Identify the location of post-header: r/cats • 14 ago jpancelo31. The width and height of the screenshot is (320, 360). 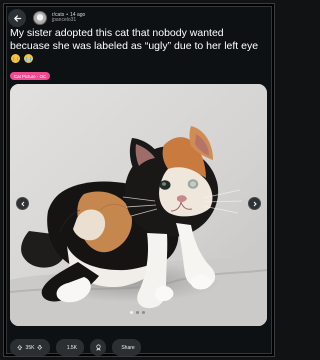
(46, 18).